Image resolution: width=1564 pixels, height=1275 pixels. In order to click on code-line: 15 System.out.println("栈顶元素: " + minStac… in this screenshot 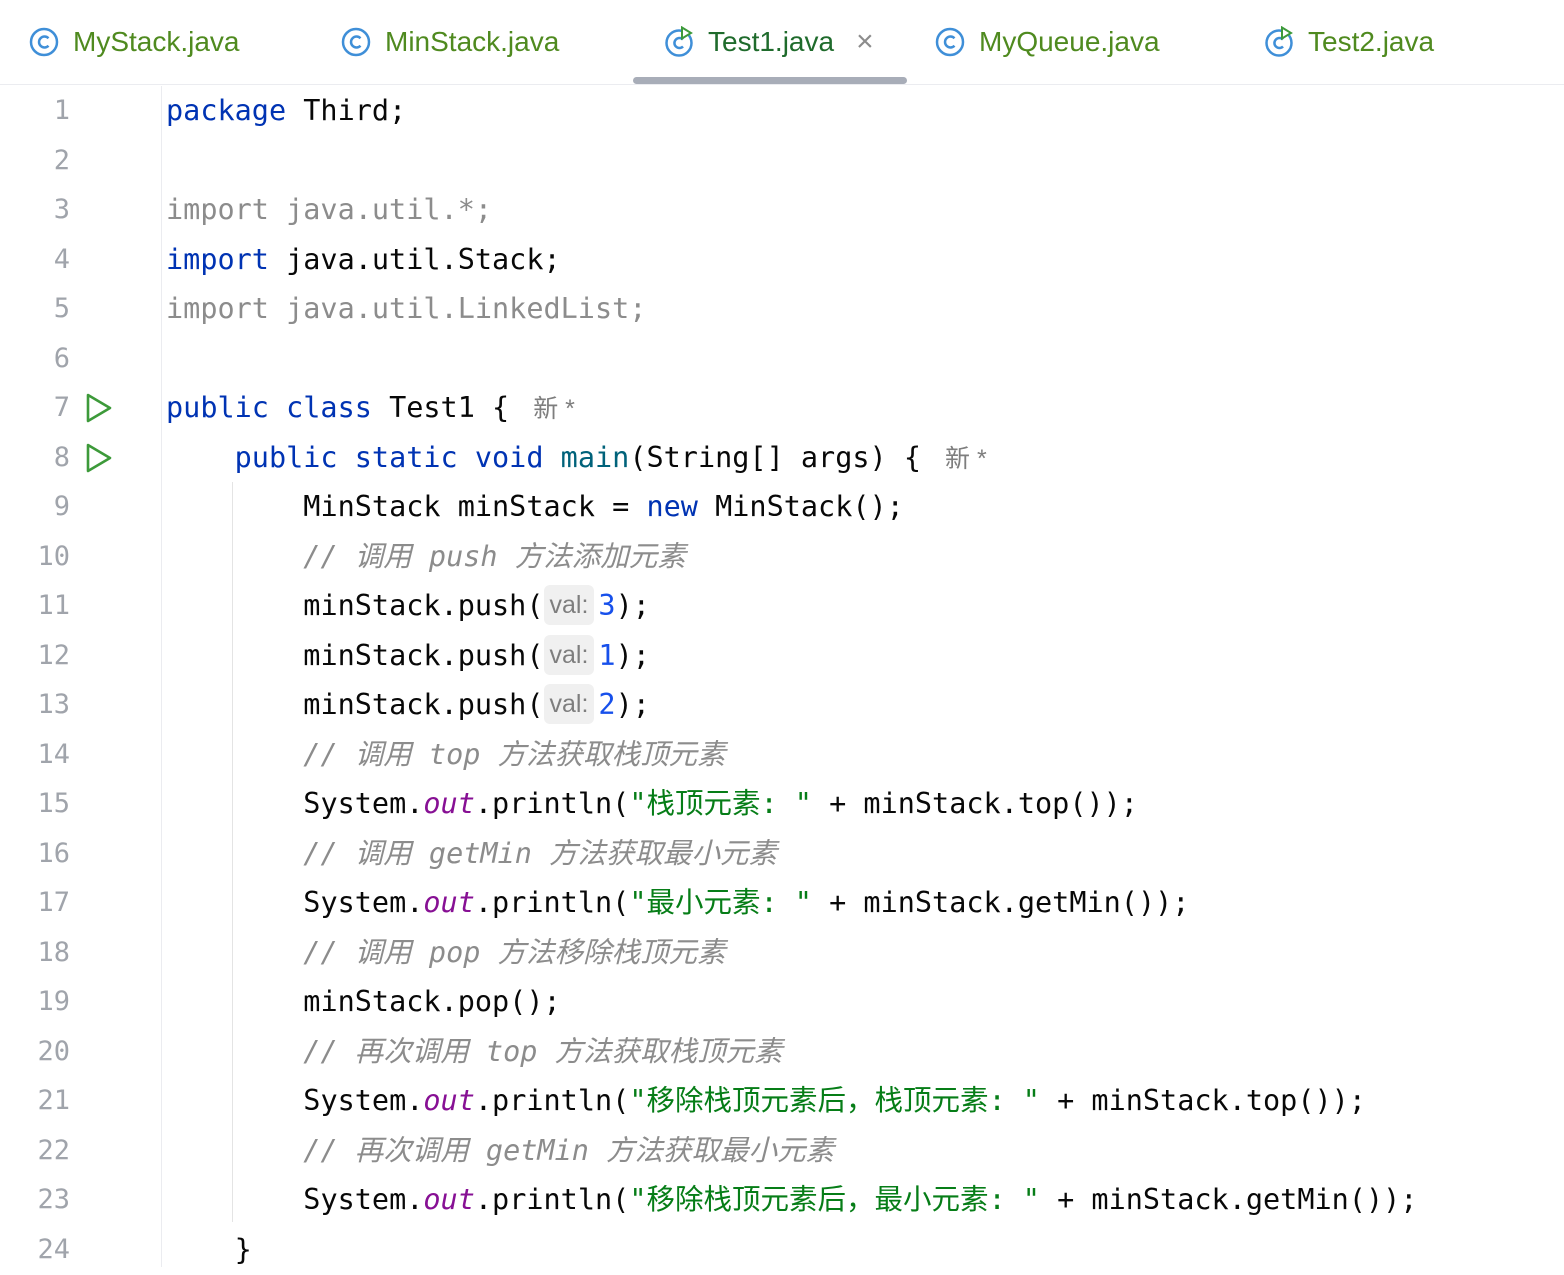, I will do `click(782, 804)`.